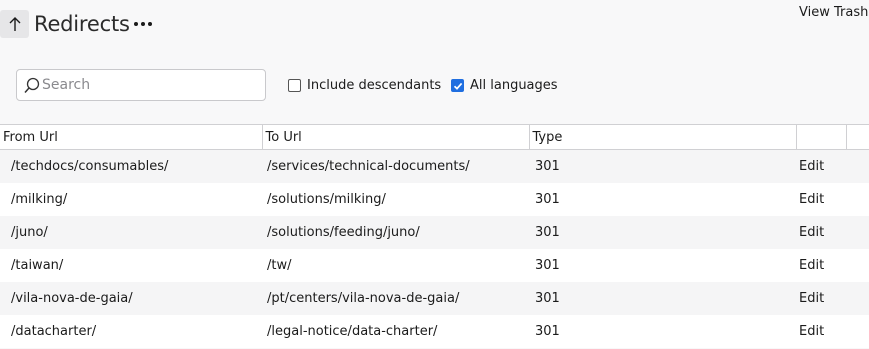 The image size is (869, 349). I want to click on page-title: Redirects, so click(82, 24).